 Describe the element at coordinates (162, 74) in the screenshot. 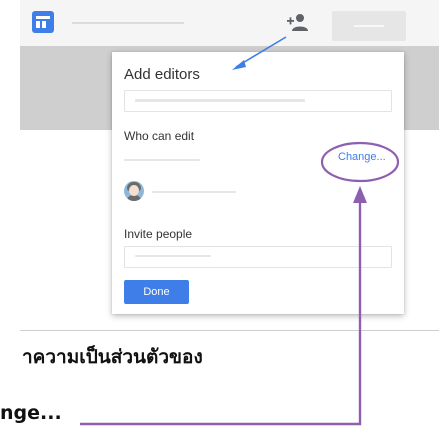

I see `dialog-title: Add editors` at that location.